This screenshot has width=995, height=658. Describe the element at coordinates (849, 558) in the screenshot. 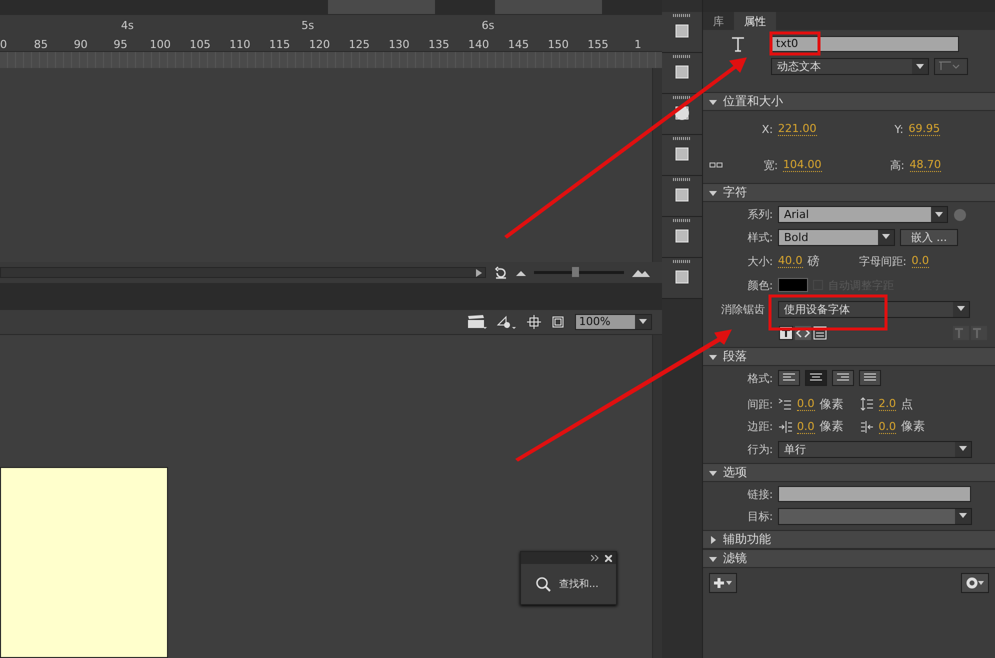

I see `section-header: 滤镜` at that location.